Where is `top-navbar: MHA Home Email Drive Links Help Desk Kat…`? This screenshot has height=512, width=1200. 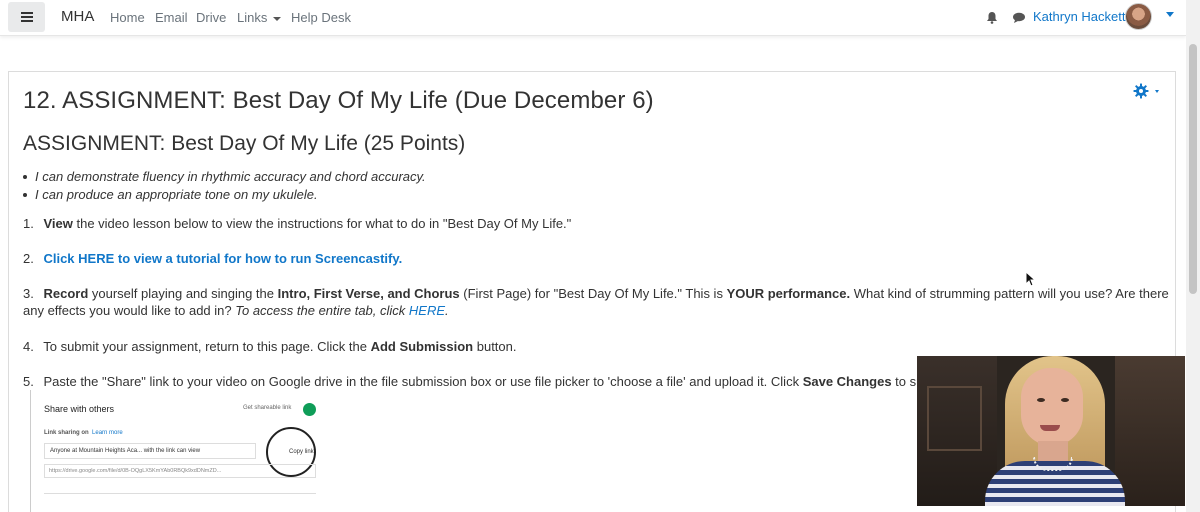 top-navbar: MHA Home Email Drive Links Help Desk Kat… is located at coordinates (593, 18).